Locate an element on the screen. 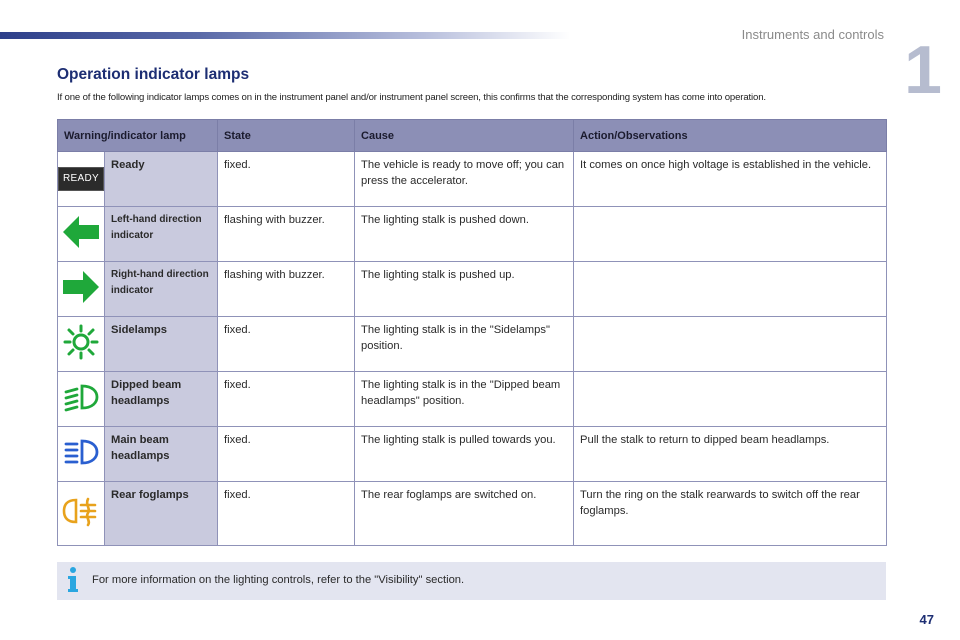 The width and height of the screenshot is (960, 640). section-label: Instruments and controls is located at coordinates (812, 34).